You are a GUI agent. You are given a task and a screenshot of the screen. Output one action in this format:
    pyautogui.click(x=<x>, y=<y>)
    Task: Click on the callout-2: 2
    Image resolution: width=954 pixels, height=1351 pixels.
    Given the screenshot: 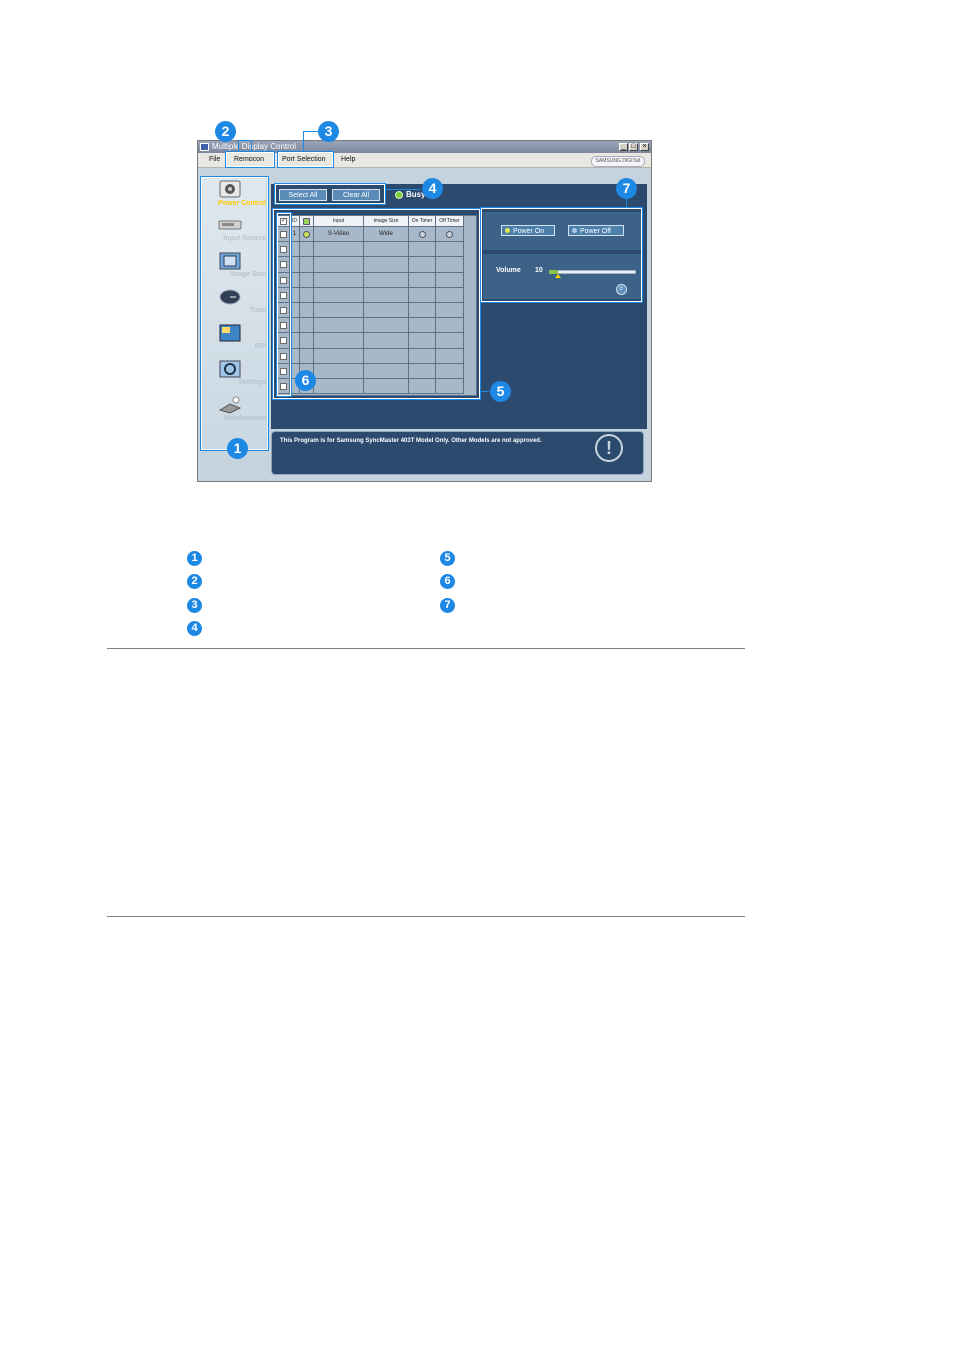 What is the action you would take?
    pyautogui.click(x=225, y=131)
    